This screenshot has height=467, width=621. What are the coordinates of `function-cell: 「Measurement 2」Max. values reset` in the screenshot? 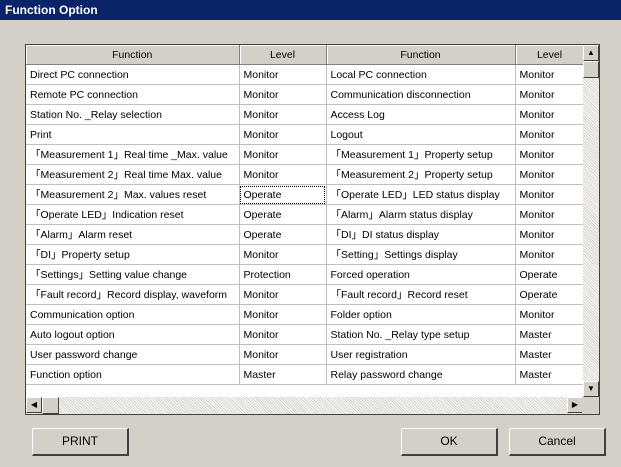 It's located at (133, 194).